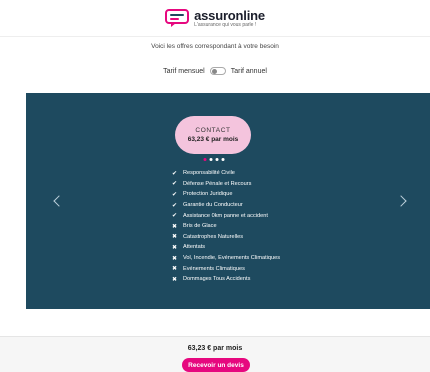  Describe the element at coordinates (226, 247) in the screenshot. I see `feature-item: ✖ Attentats` at that location.